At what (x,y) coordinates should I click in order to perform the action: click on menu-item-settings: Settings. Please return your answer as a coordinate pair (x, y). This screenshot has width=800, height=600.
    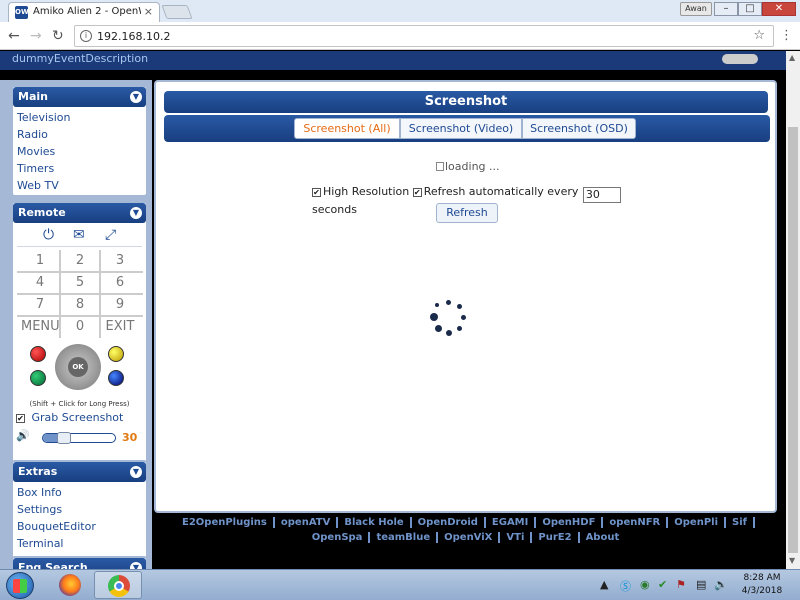
    Looking at the image, I should click on (81, 509).